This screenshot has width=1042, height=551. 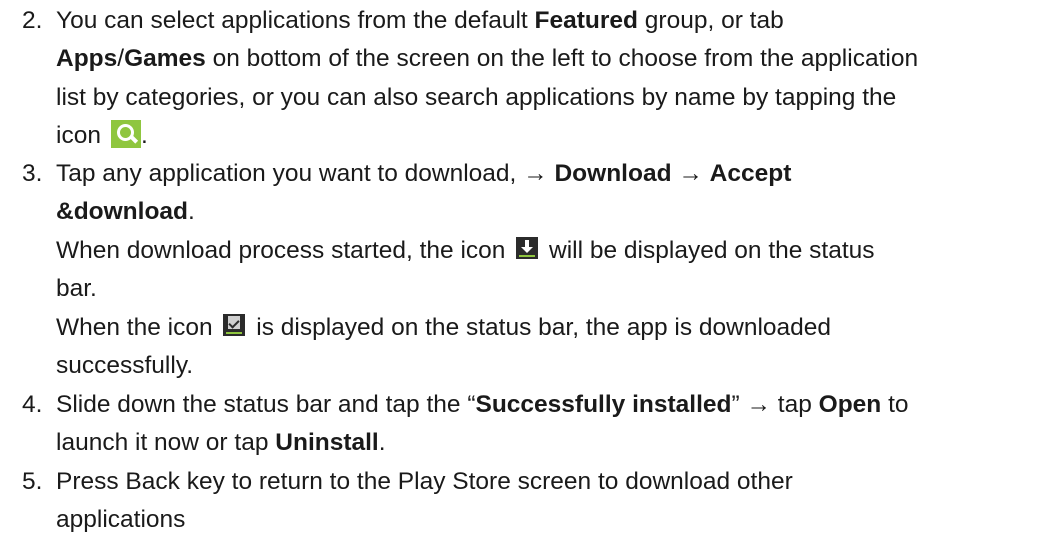 I want to click on step-number: 5., so click(x=32, y=481).